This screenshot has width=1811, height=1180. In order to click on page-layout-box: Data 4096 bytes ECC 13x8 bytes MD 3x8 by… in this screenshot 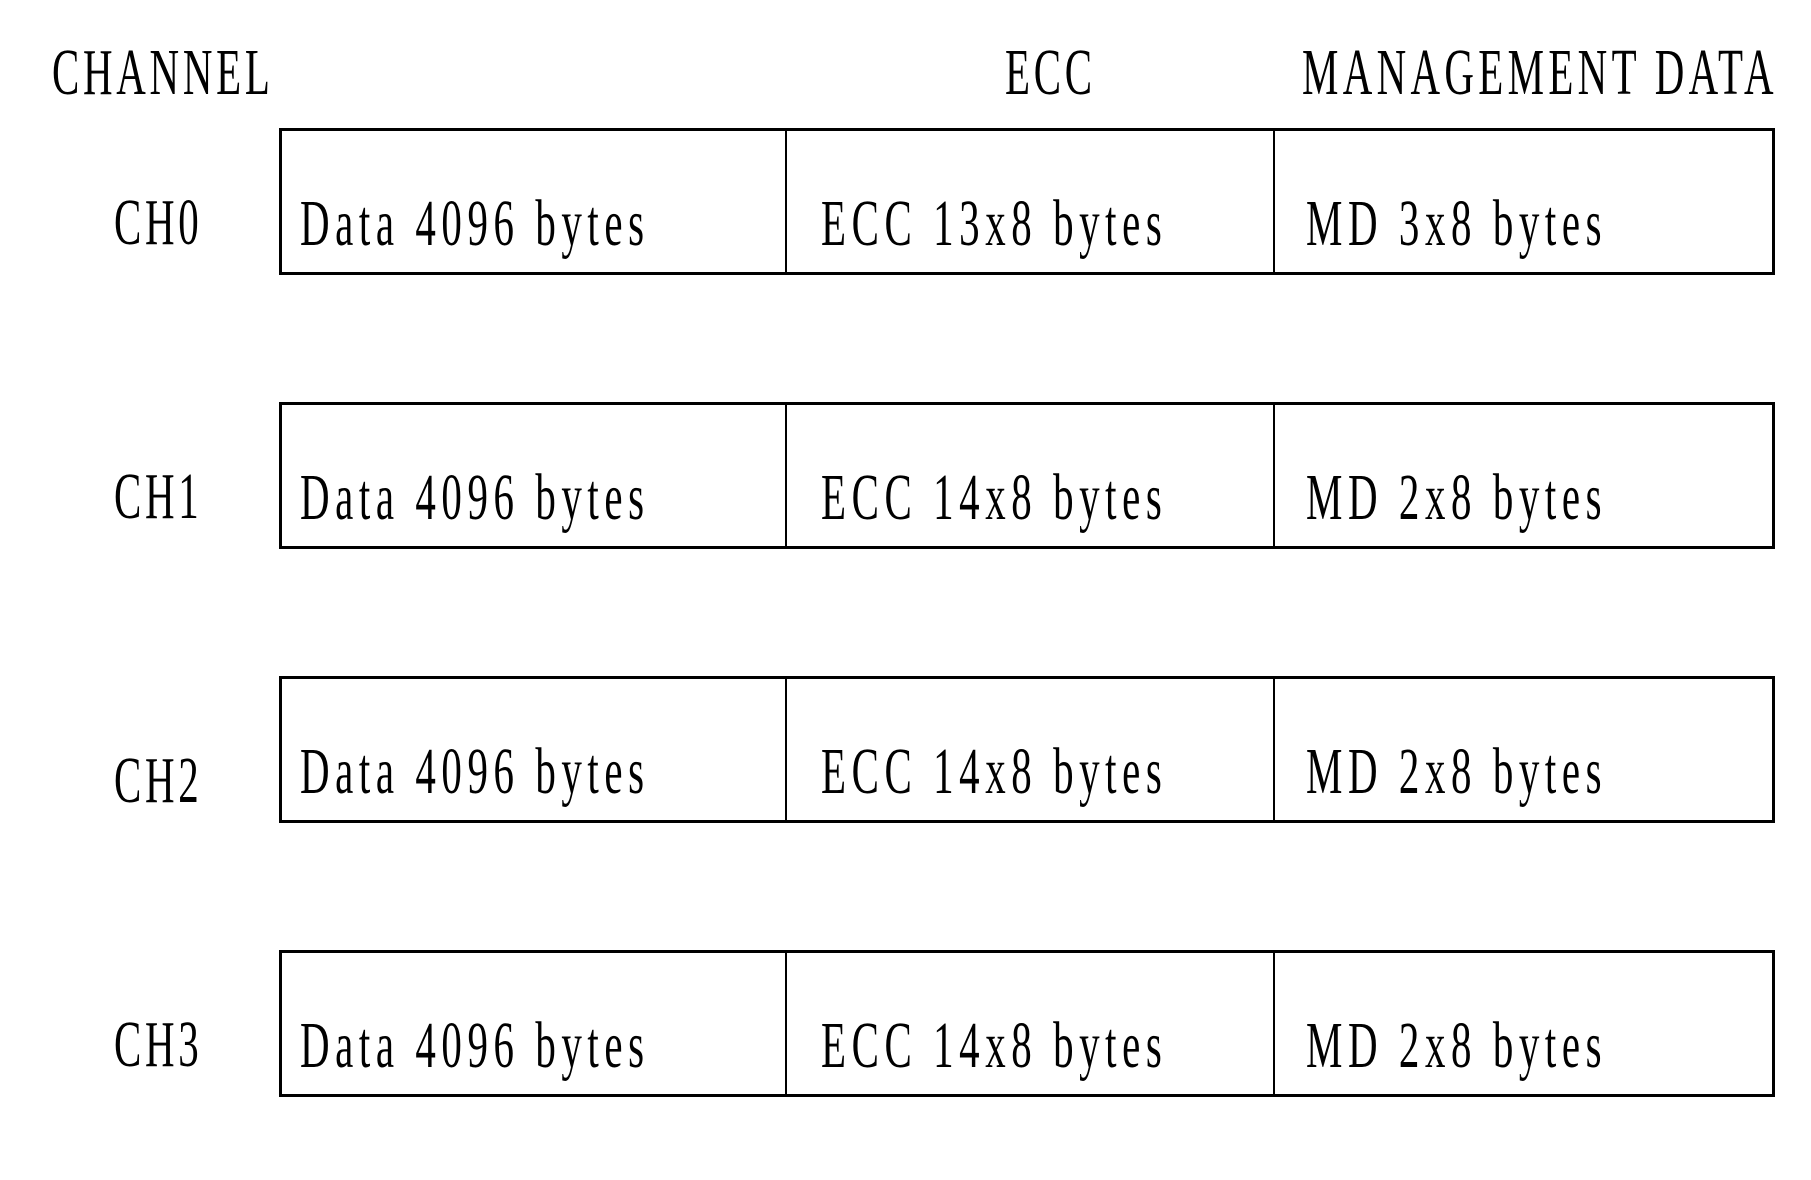, I will do `click(1027, 201)`.